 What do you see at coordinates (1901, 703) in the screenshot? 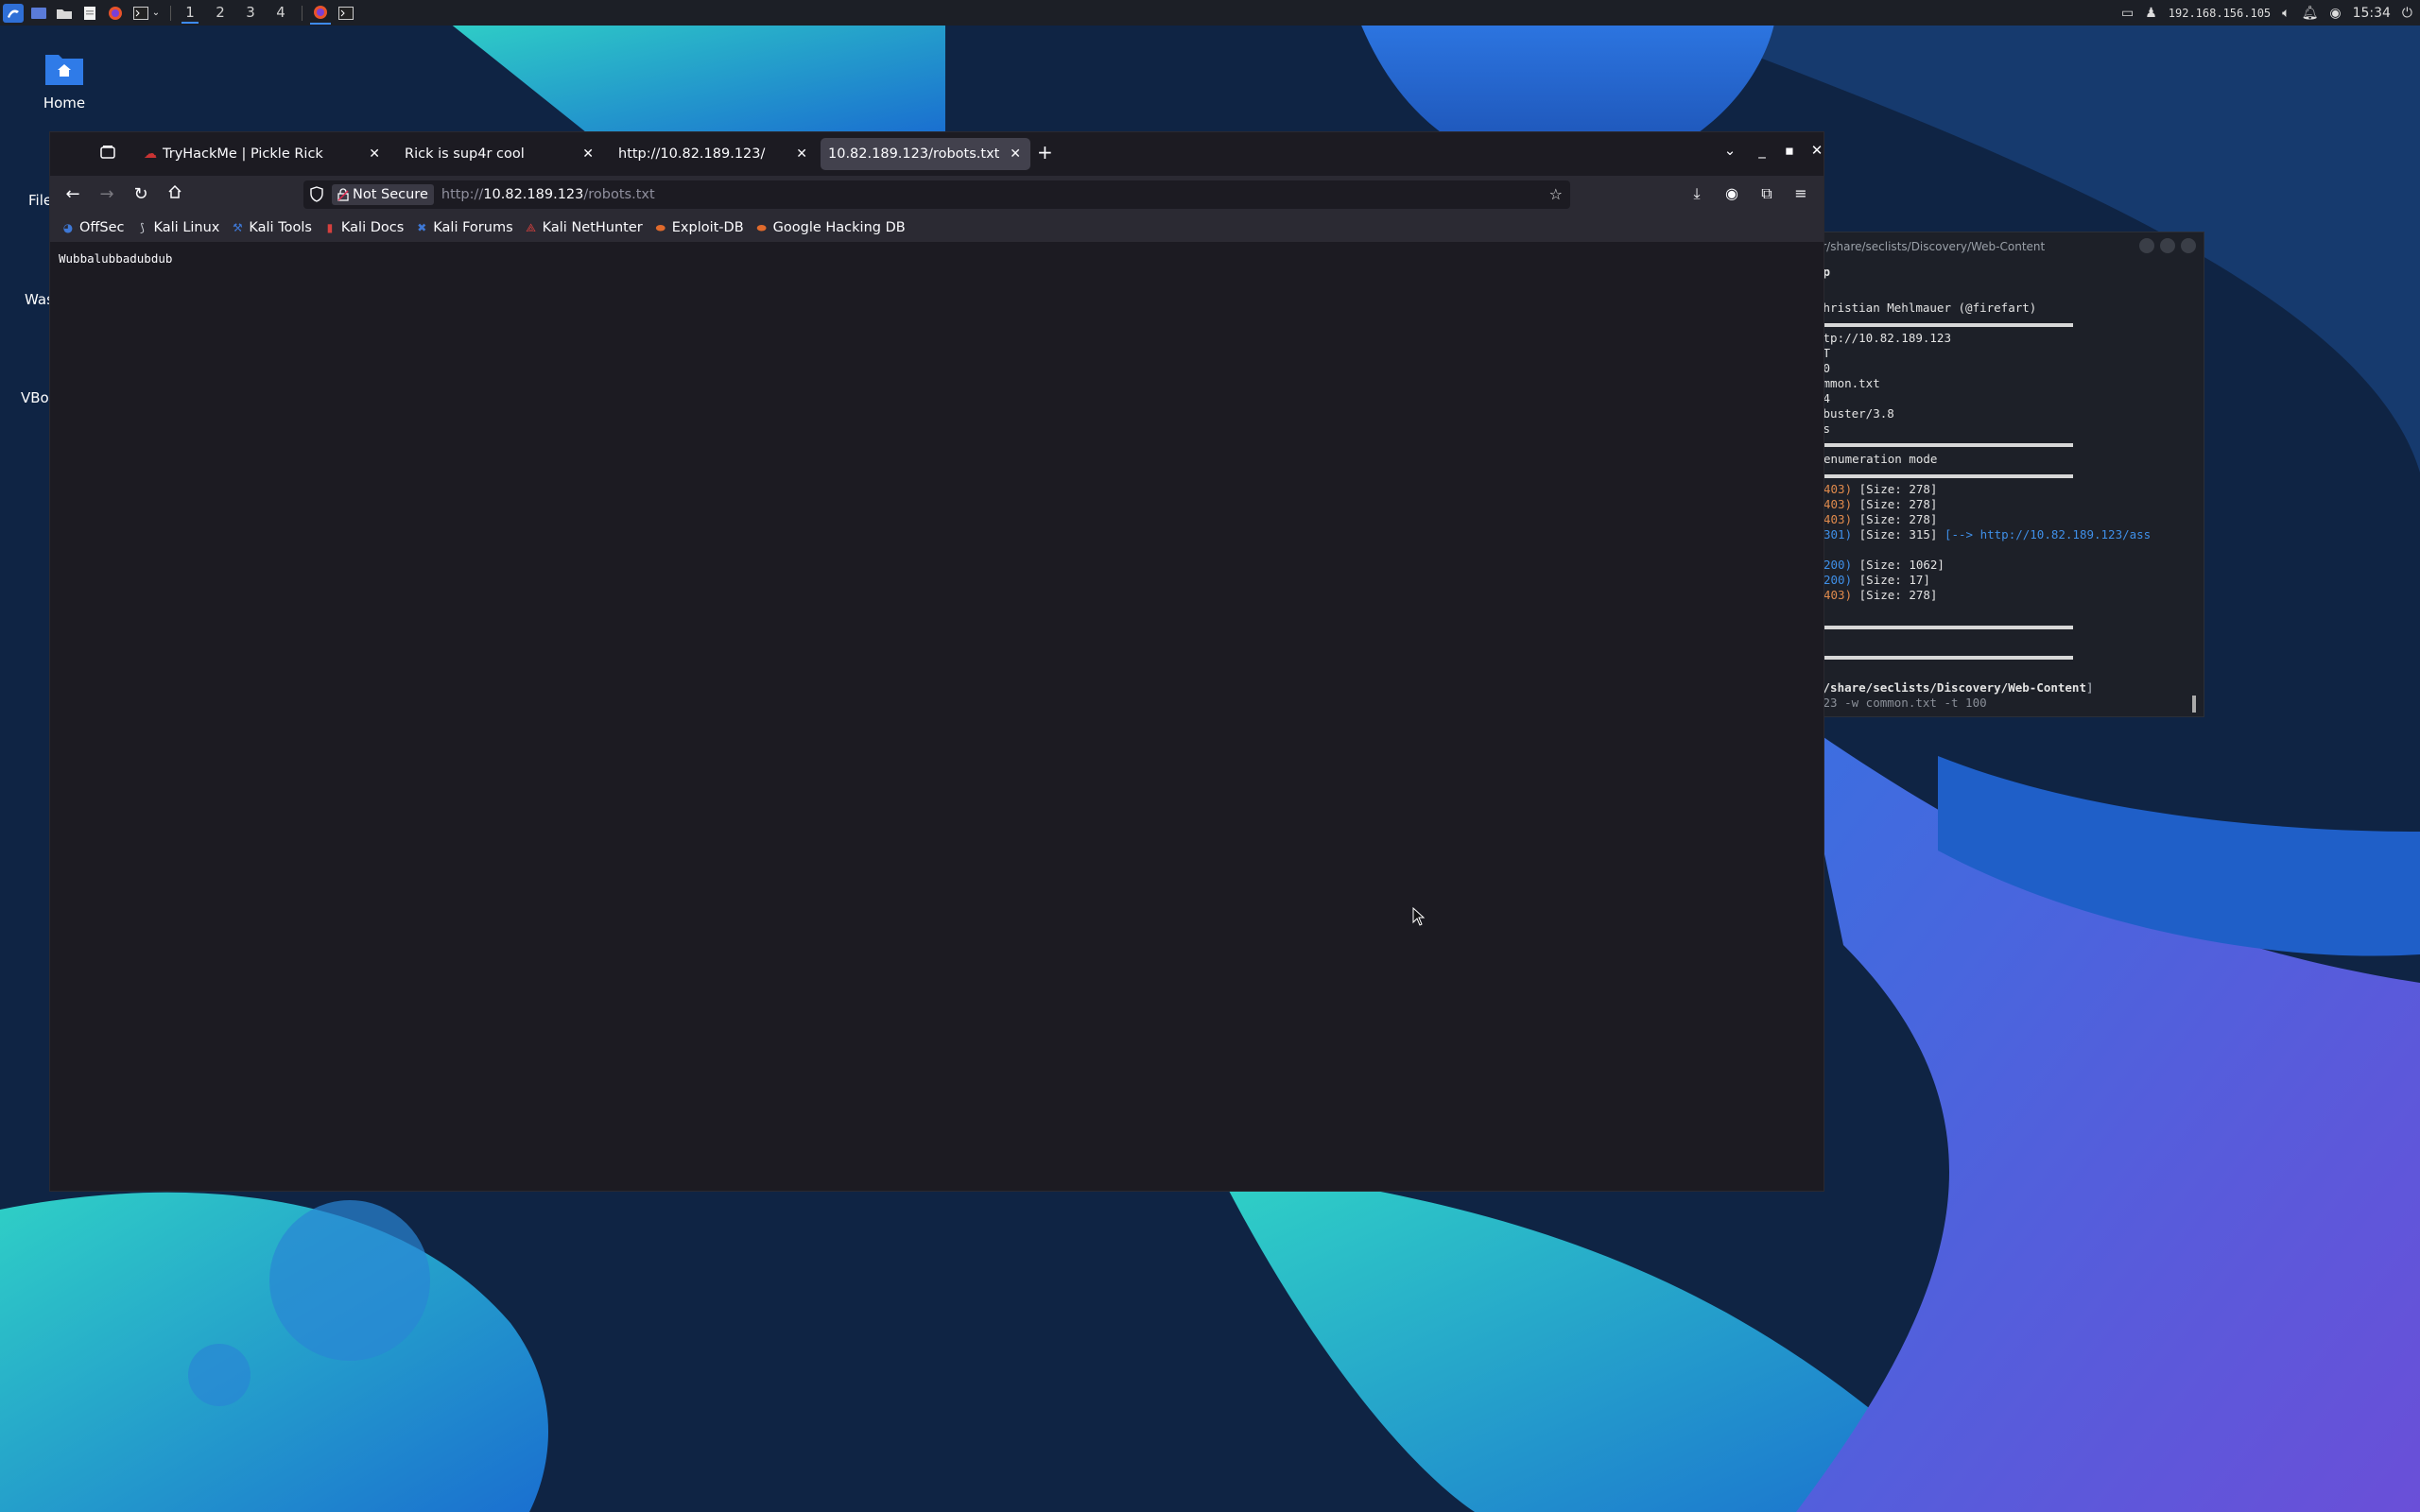
I see `terminal-command-input: 123 -w common.txt -t 100` at bounding box center [1901, 703].